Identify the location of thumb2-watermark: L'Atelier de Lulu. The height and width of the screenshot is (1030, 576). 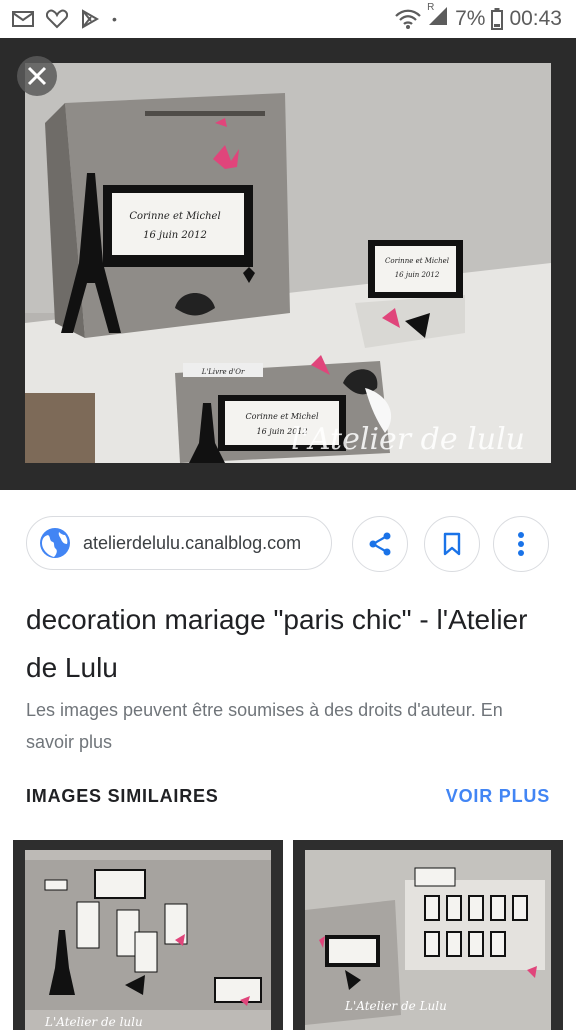
(395, 1006).